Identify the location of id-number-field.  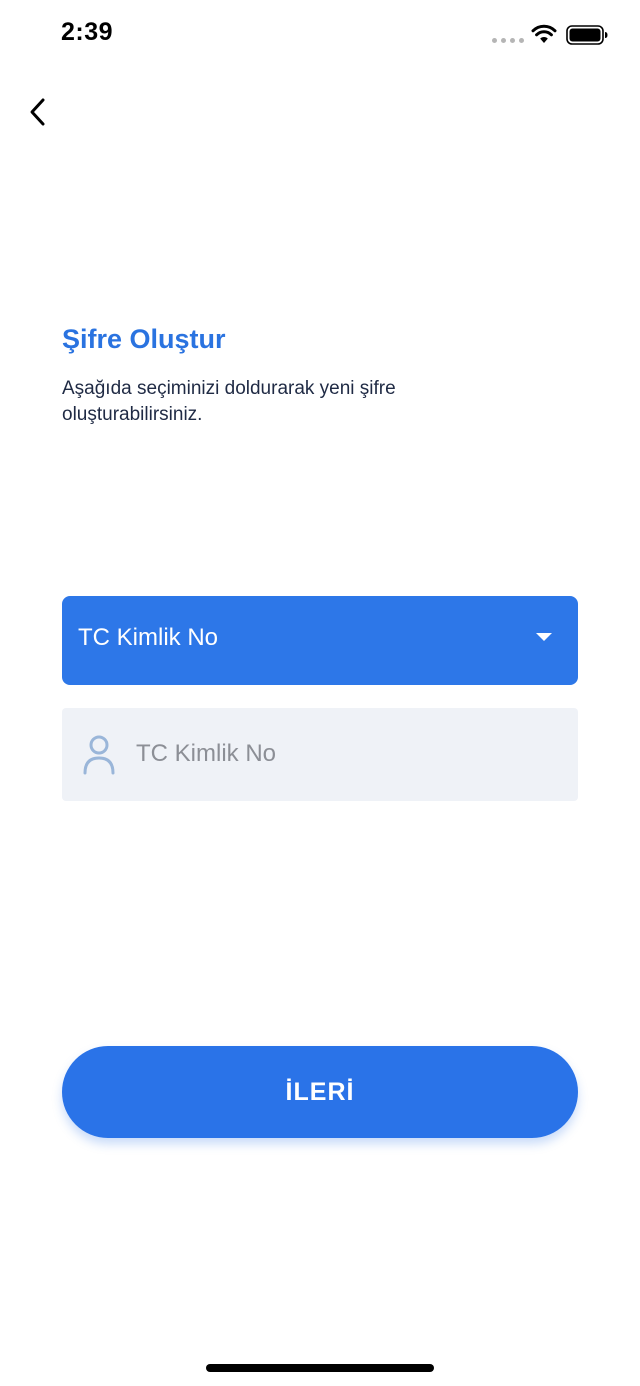
(320, 754).